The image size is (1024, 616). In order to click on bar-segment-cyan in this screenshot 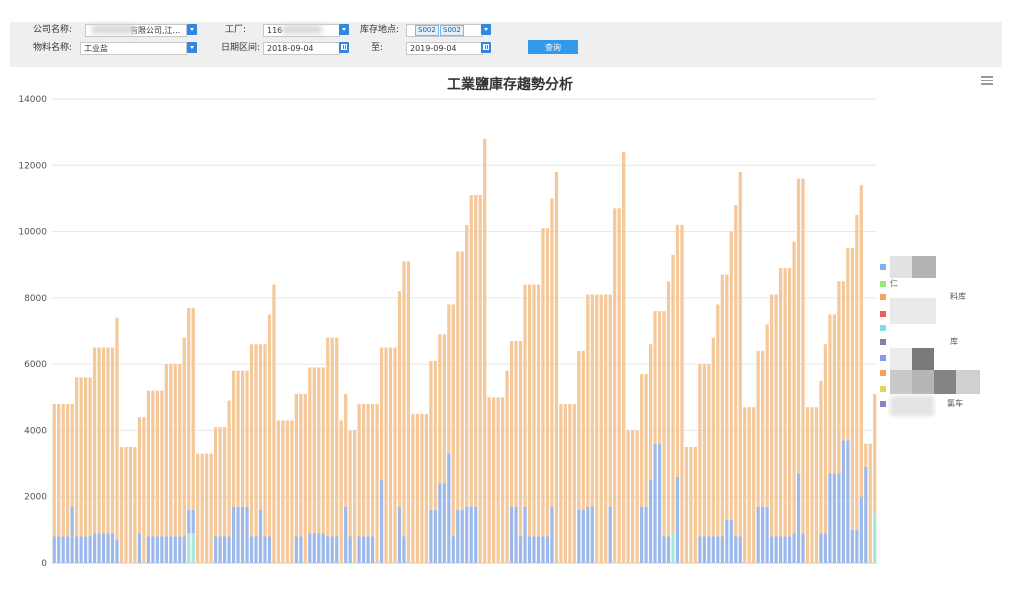, I will do `click(189, 548)`.